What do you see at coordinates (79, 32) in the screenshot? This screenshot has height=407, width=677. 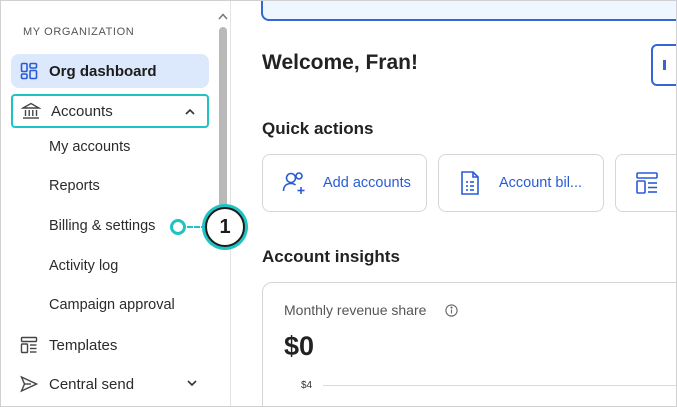 I see `org-section-label: MY ORGANIZATION` at bounding box center [79, 32].